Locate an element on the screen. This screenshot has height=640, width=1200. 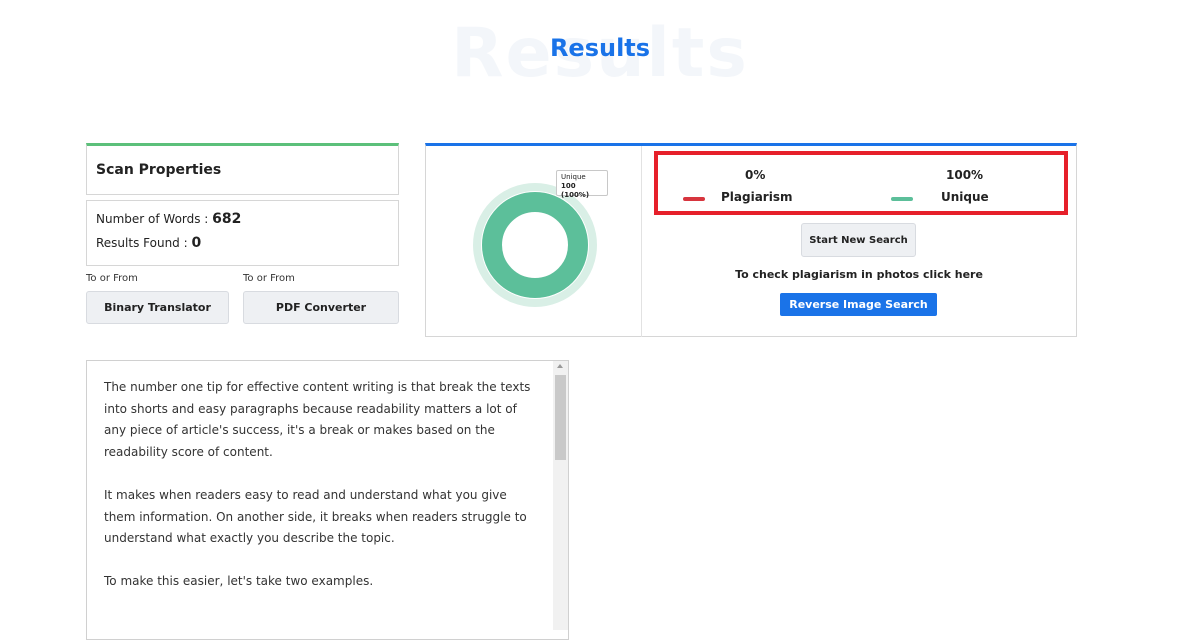
results-found-value: 0 is located at coordinates (196, 243).